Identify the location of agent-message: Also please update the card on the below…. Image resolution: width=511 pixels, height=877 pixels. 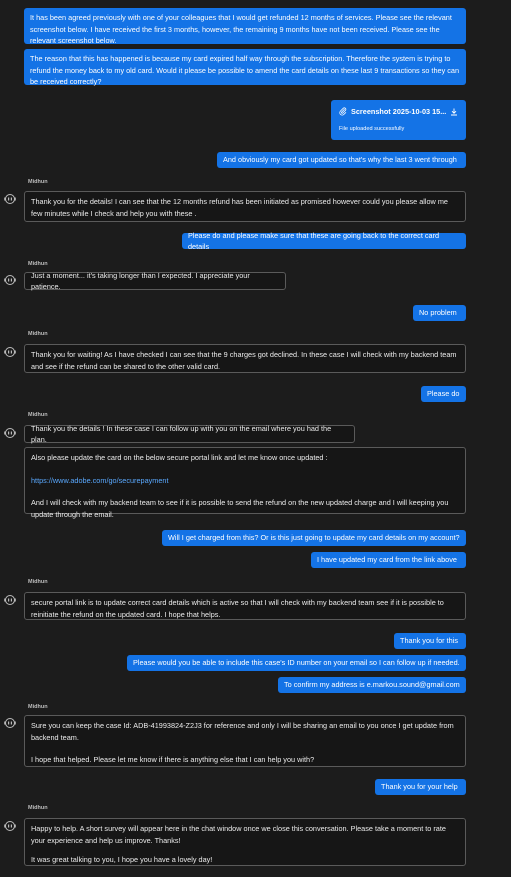
(245, 483).